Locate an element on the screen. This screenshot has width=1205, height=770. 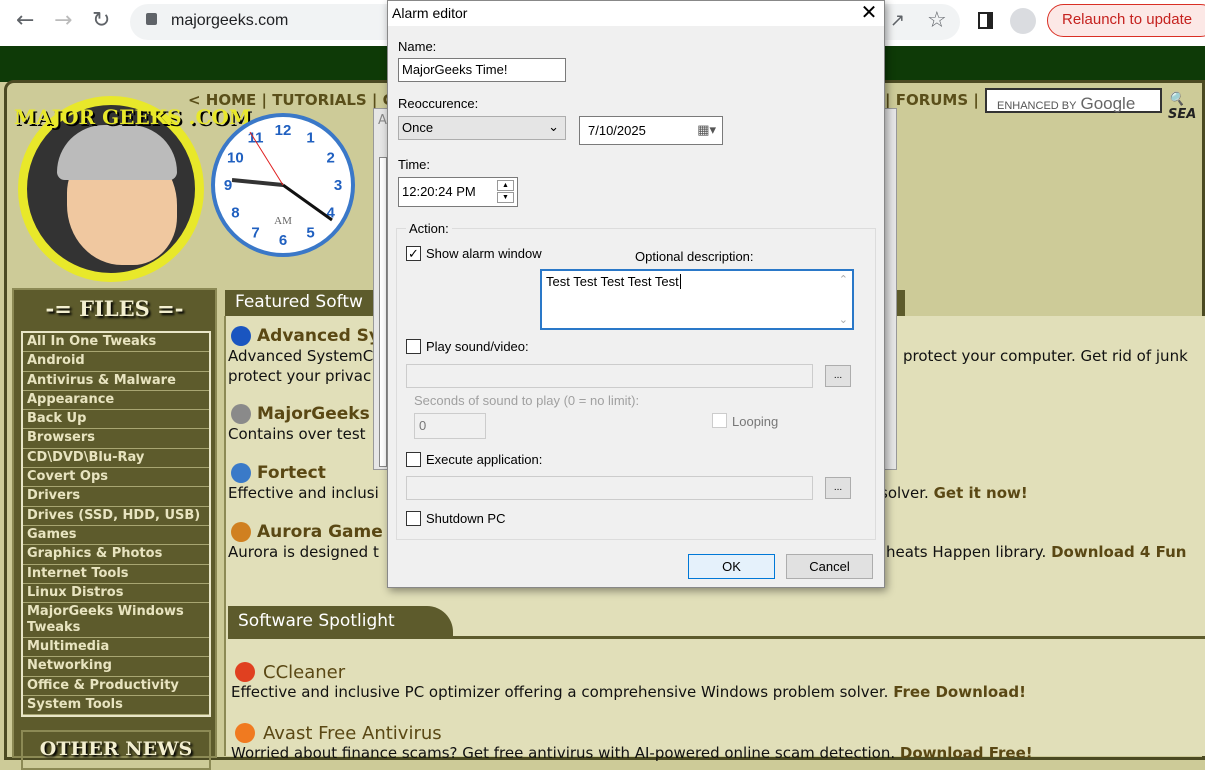
chevron-down-icon: ⌄ is located at coordinates (553, 126).